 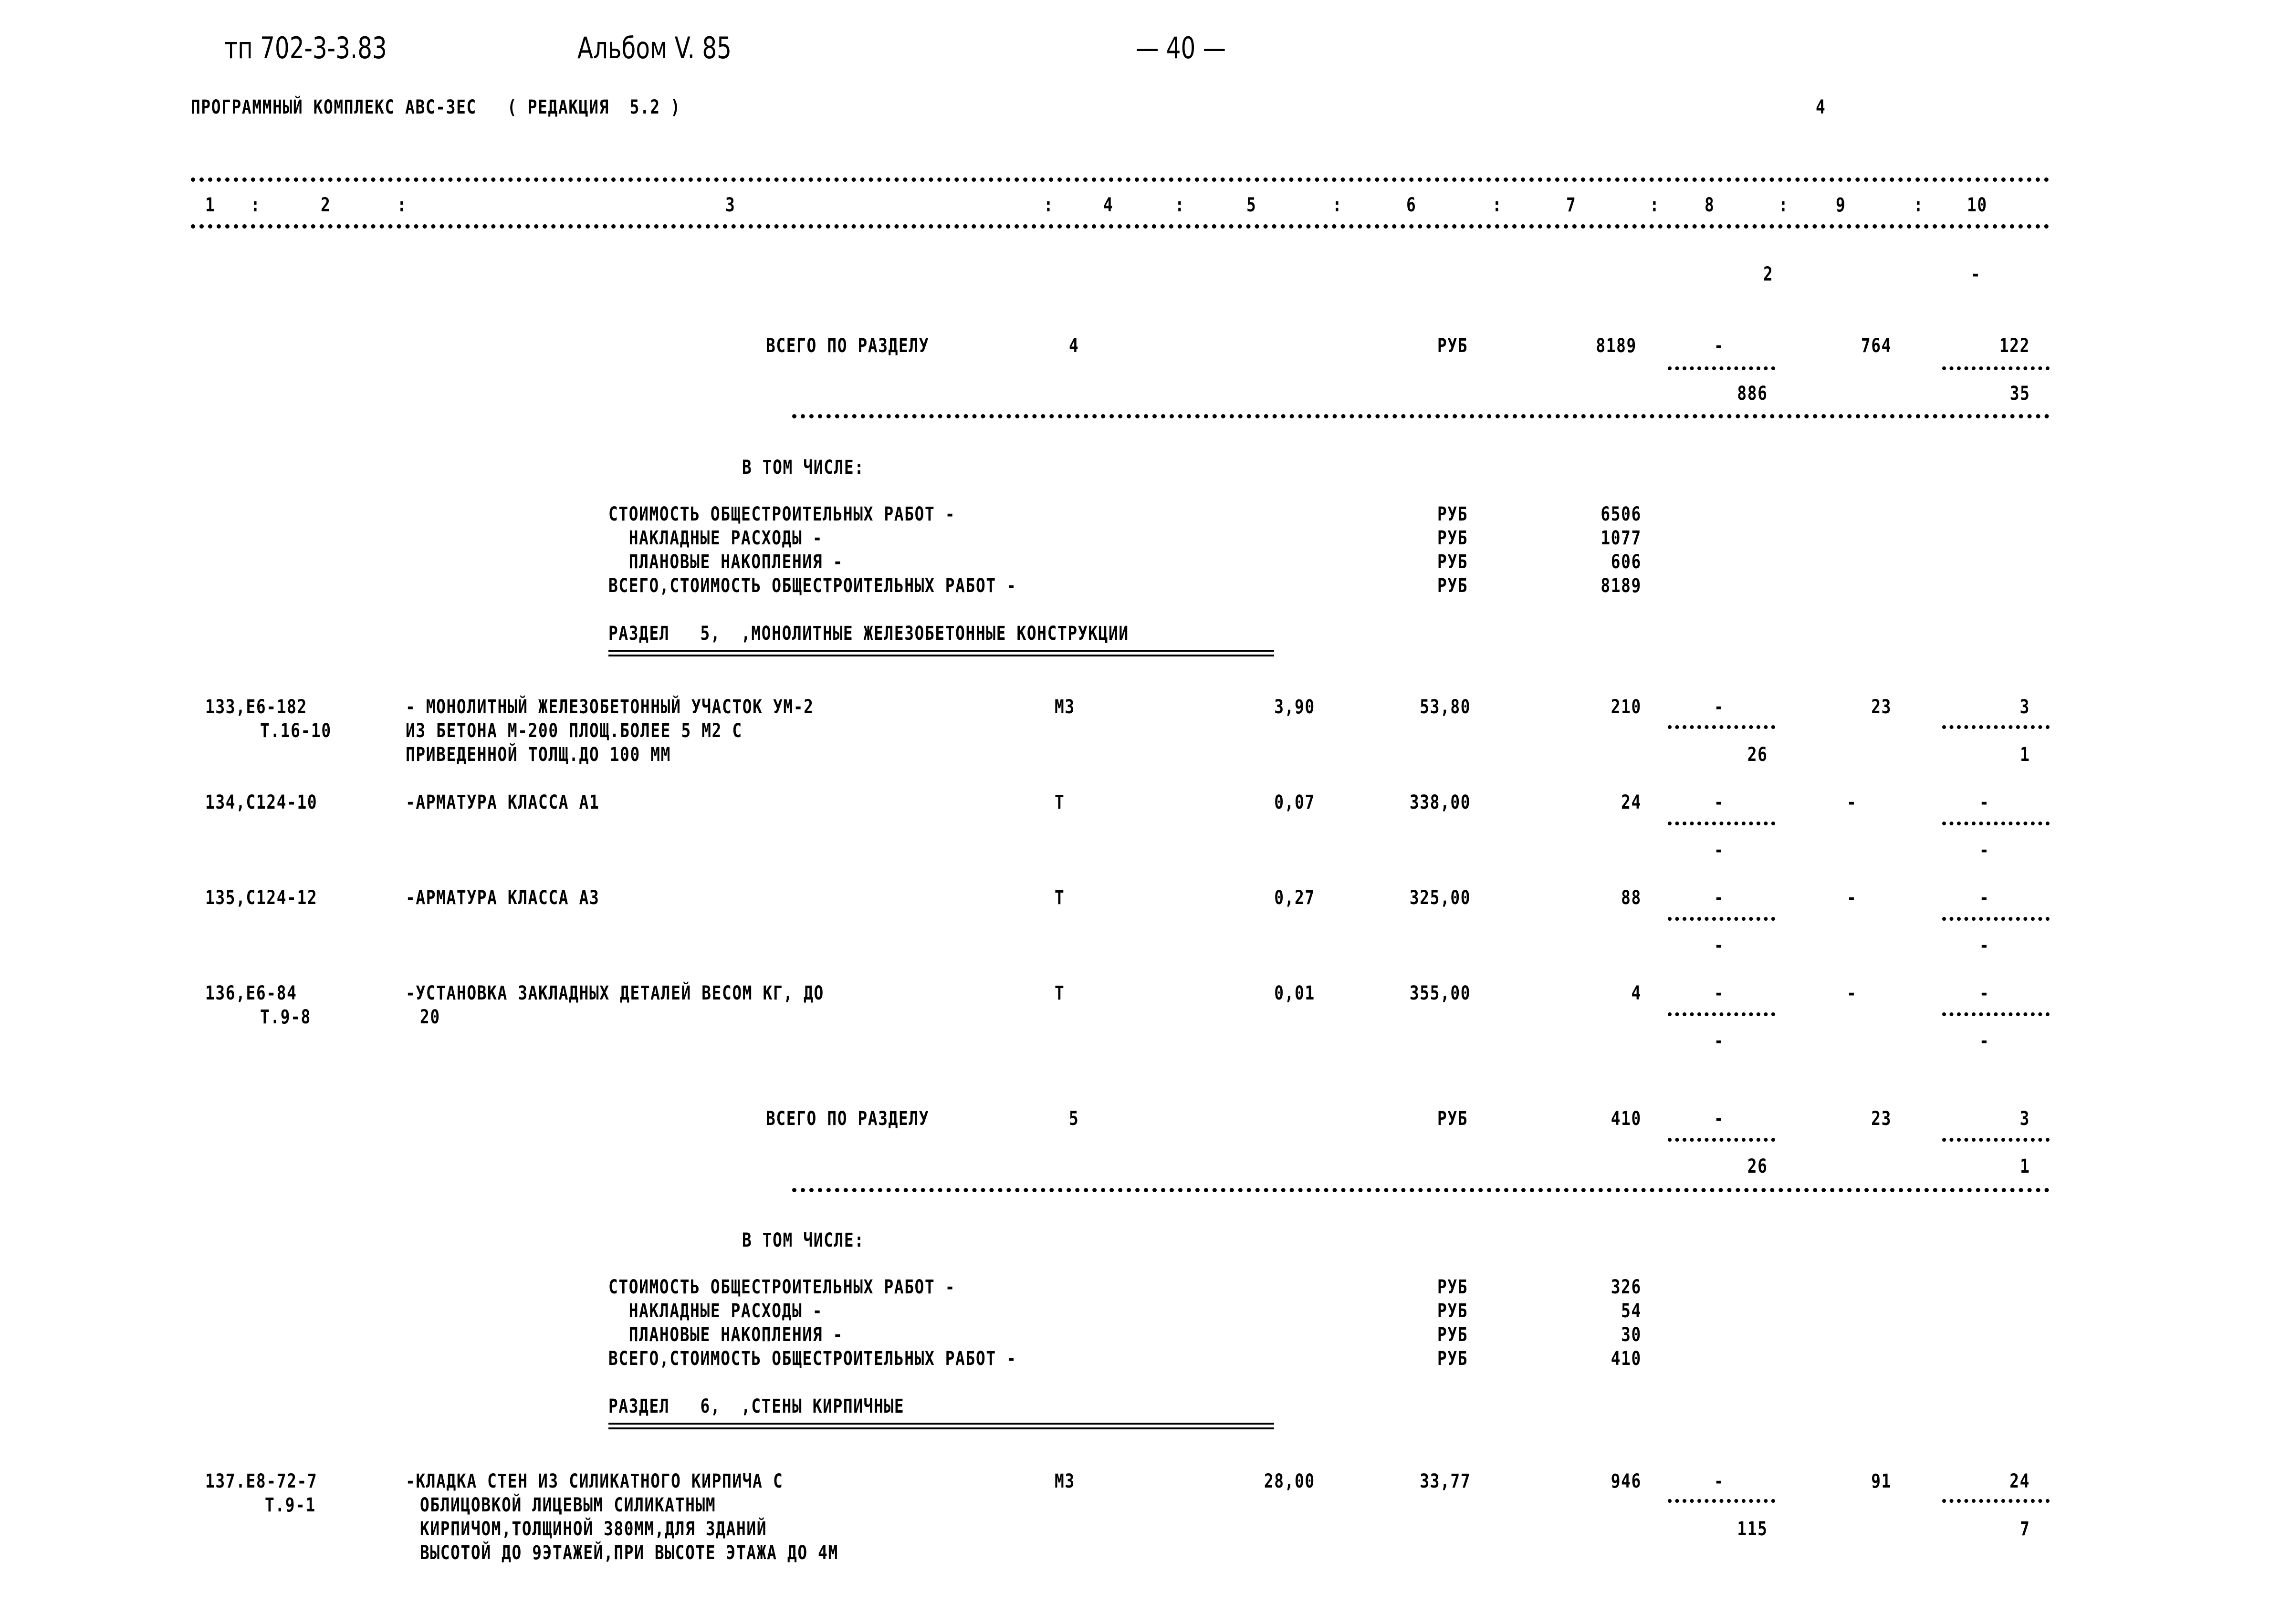 I want to click on row-desc-line: ОБЛИЦОВКОЙ ЛИЦЕВЫМ СИЛИКАТНЫМ, so click(x=568, y=1505).